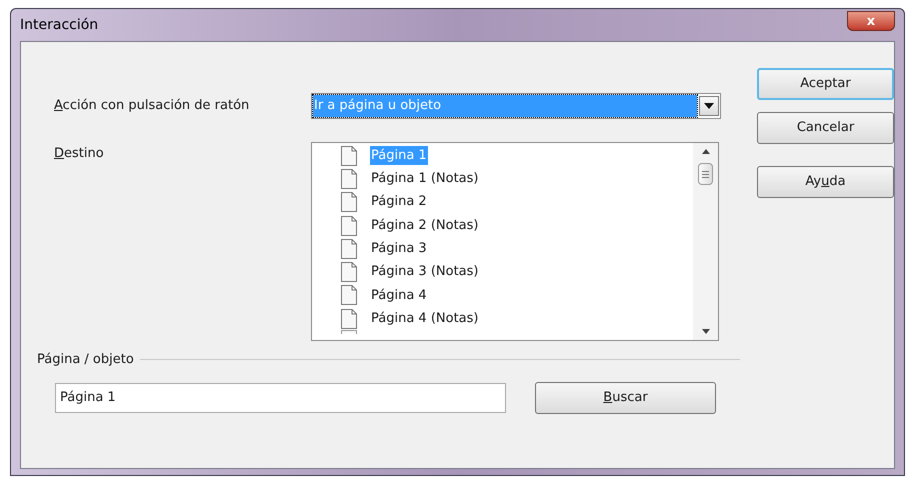 Image resolution: width=911 pixels, height=483 pixels. What do you see at coordinates (399, 202) in the screenshot?
I see `list-item: Página 2` at bounding box center [399, 202].